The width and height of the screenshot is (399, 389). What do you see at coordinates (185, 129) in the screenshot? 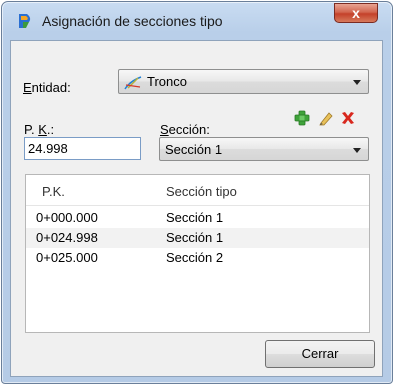
I see `seccion-label: Sección:` at bounding box center [185, 129].